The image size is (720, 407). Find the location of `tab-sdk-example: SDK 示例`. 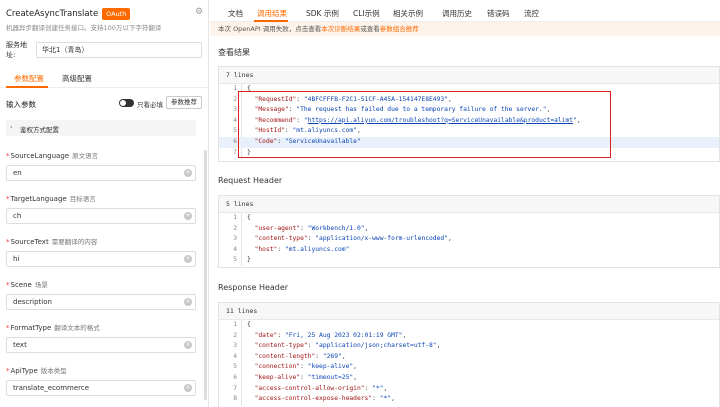

tab-sdk-example: SDK 示例 is located at coordinates (322, 13).